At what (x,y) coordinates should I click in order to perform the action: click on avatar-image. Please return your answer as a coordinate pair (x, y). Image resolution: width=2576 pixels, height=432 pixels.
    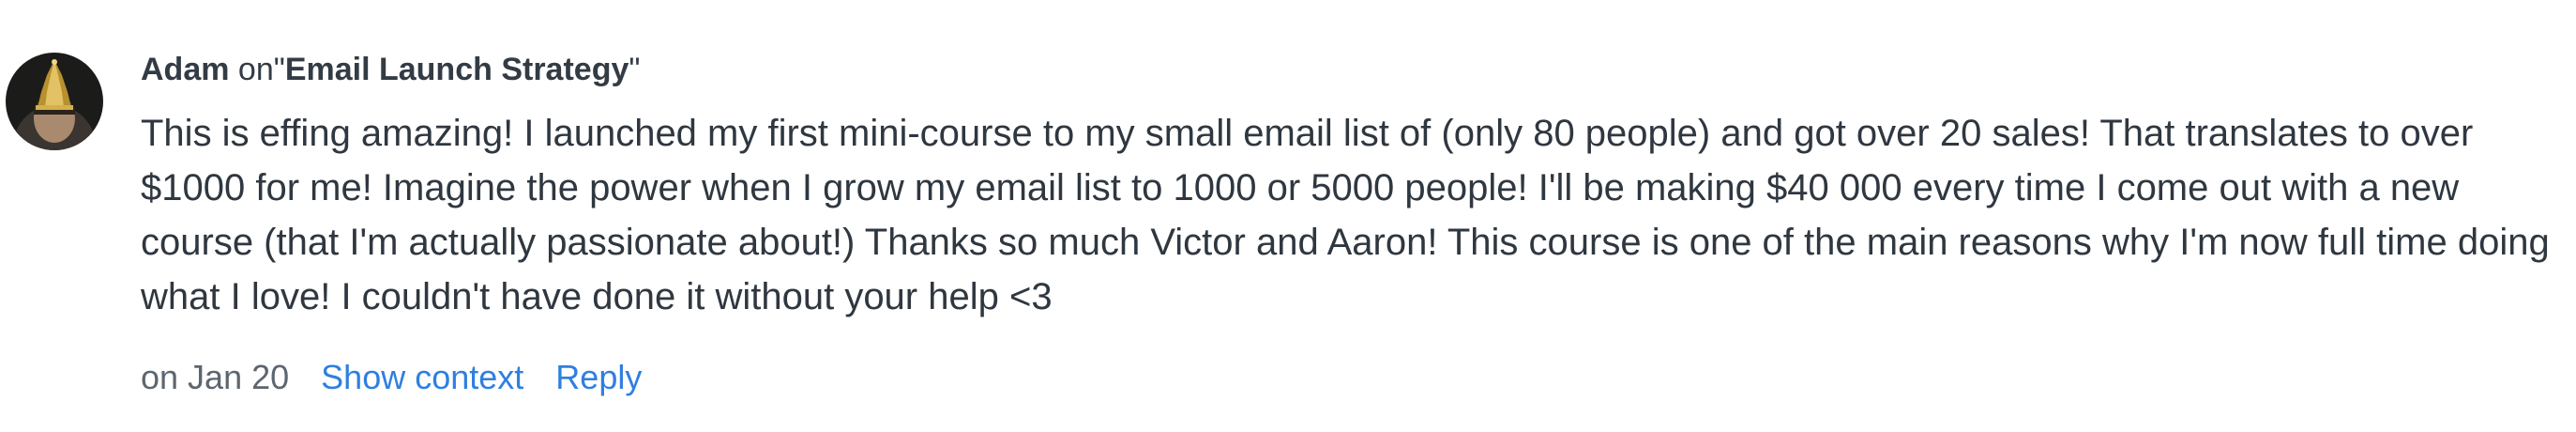
    Looking at the image, I should click on (54, 102).